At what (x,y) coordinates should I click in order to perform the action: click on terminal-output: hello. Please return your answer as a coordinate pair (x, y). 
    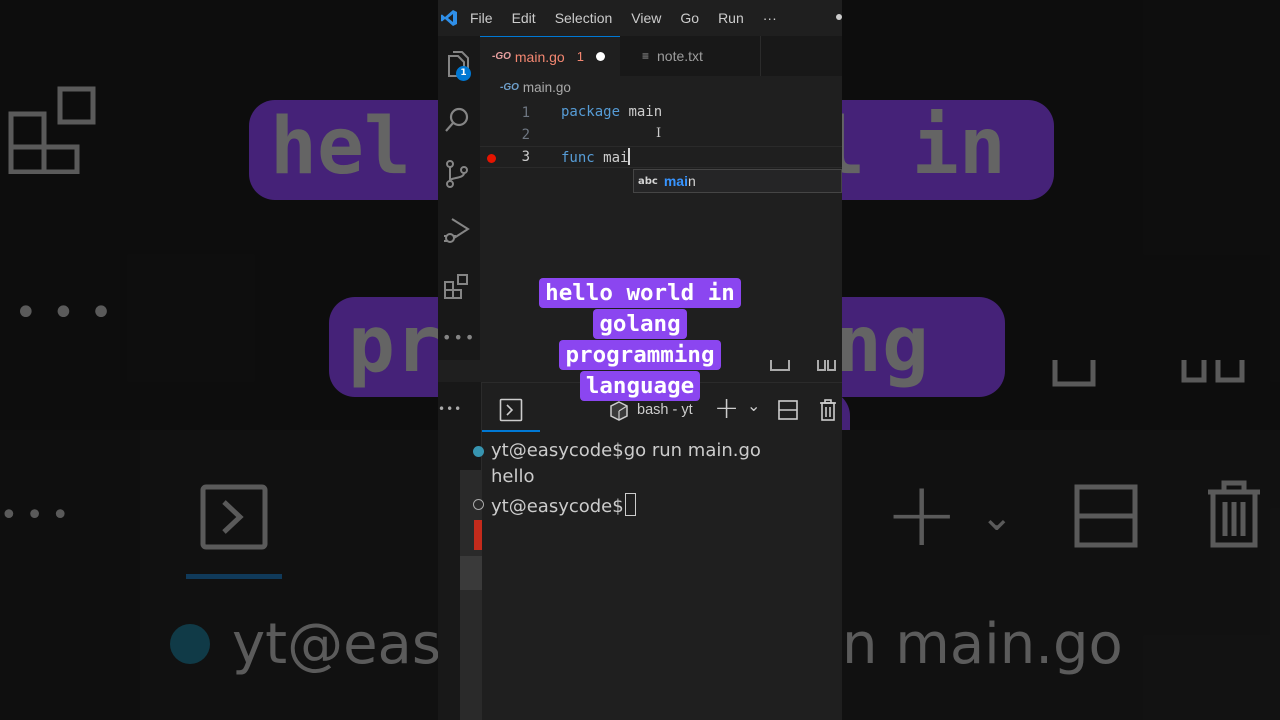
    Looking at the image, I should click on (513, 476).